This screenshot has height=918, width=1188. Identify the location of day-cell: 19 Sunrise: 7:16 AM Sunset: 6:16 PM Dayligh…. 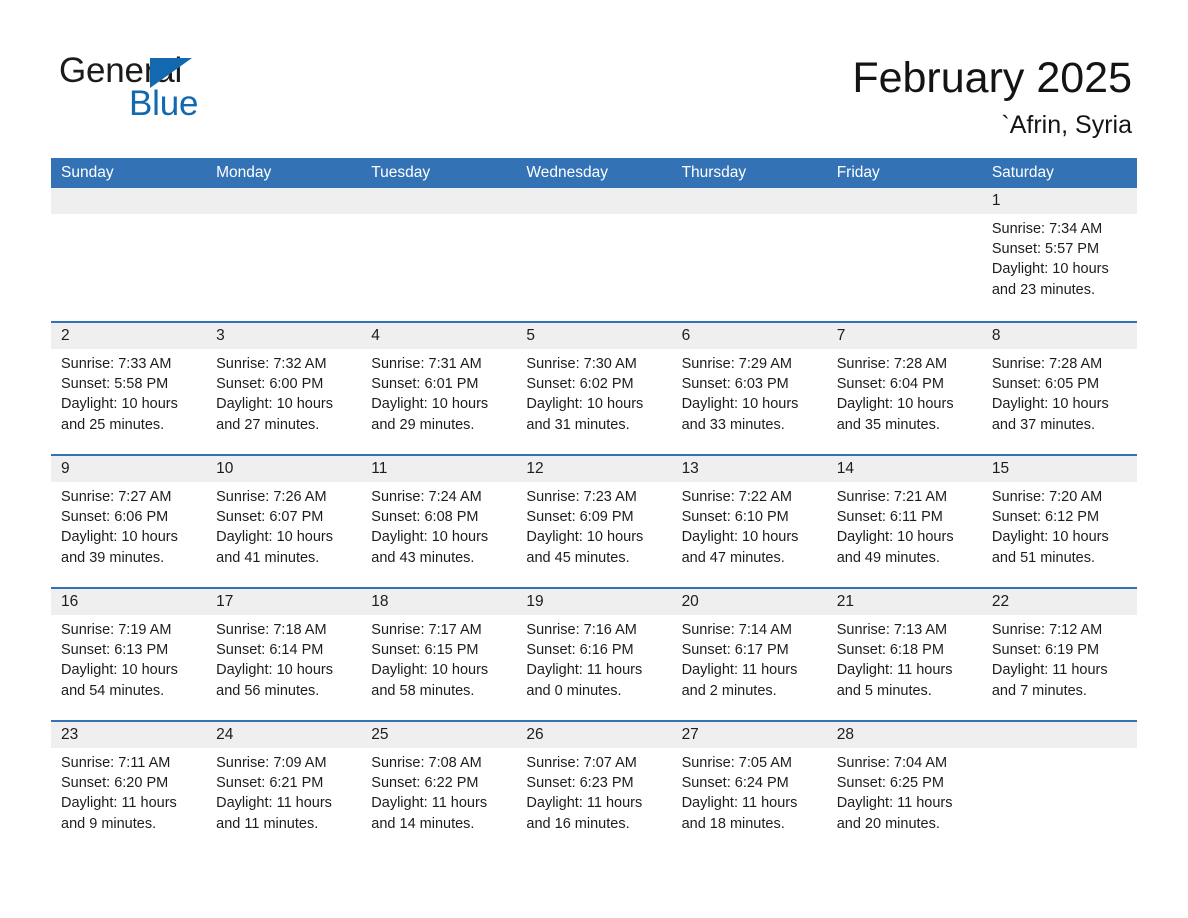
(594, 654).